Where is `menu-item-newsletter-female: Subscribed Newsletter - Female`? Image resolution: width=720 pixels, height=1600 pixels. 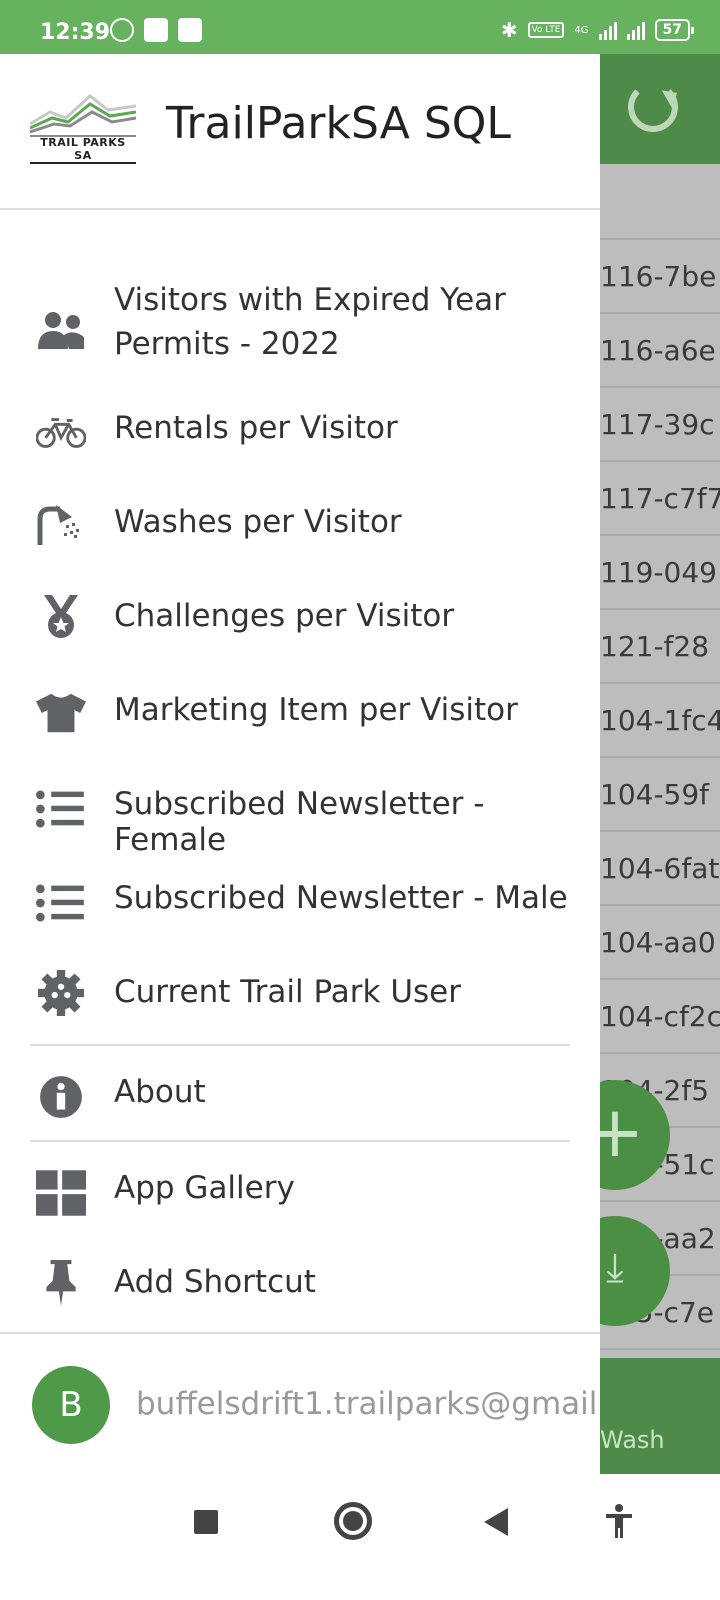 menu-item-newsletter-female: Subscribed Newsletter - Female is located at coordinates (300, 810).